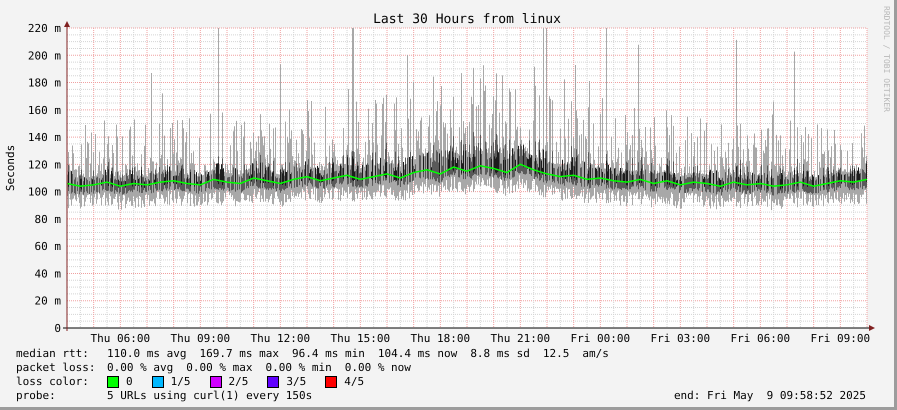  What do you see at coordinates (129, 382) in the screenshot?
I see `legend-value: 0` at bounding box center [129, 382].